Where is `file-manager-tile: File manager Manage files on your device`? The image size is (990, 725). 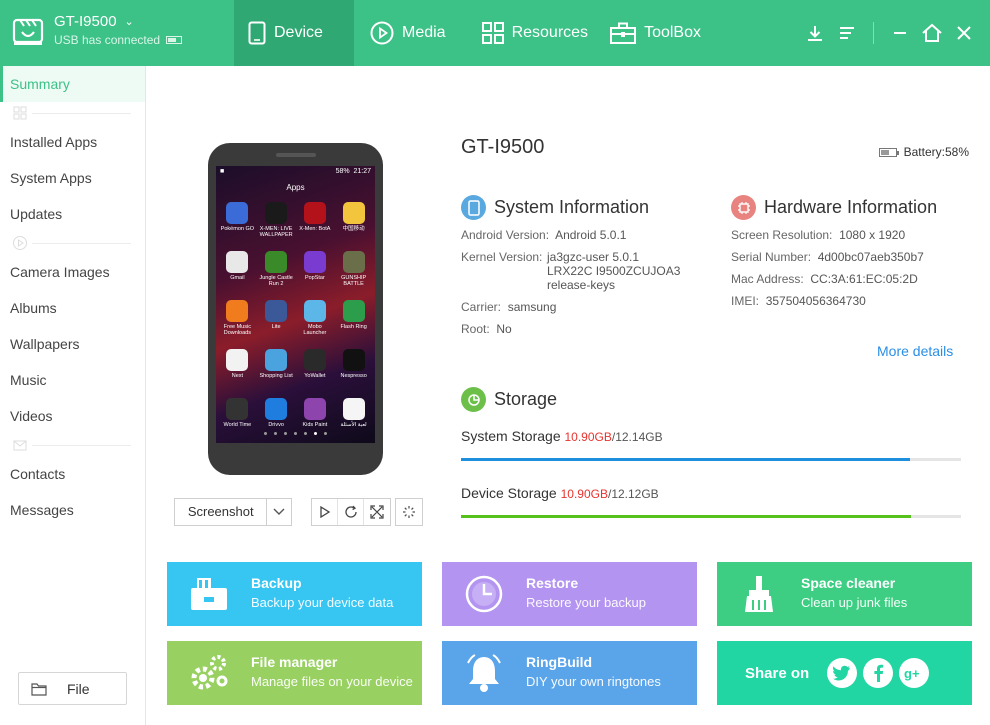
file-manager-tile: File manager Manage files on your device is located at coordinates (294, 673).